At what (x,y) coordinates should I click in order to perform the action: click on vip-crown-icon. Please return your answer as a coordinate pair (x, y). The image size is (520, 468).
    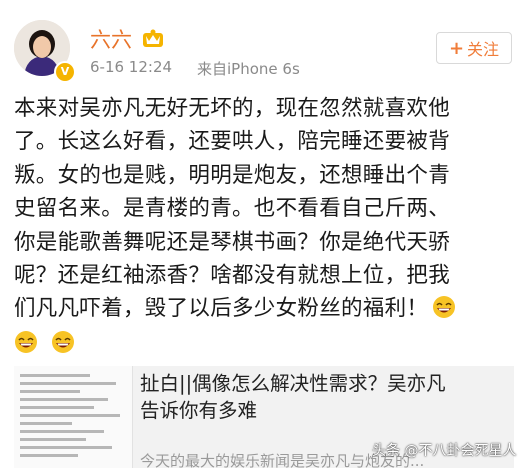
    Looking at the image, I should click on (153, 38).